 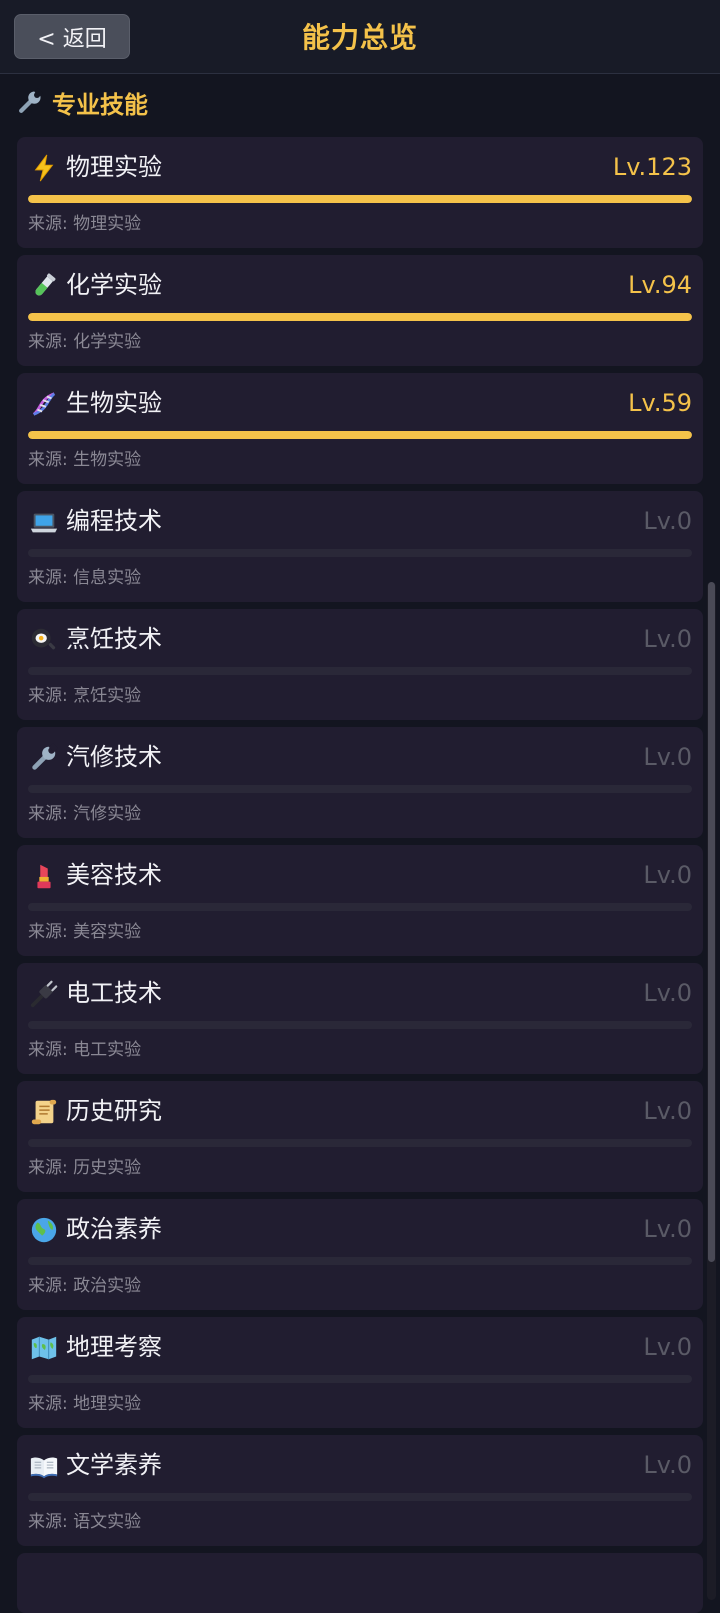 What do you see at coordinates (44, 404) in the screenshot?
I see `dna-icon` at bounding box center [44, 404].